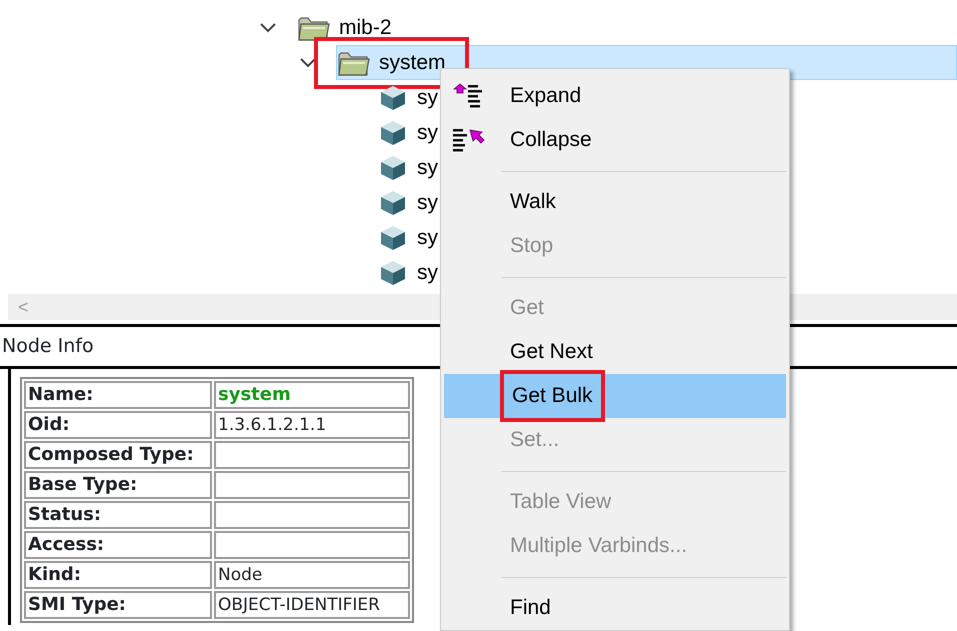  I want to click on field-value: OBJECT-IDENTIFIER, so click(312, 605).